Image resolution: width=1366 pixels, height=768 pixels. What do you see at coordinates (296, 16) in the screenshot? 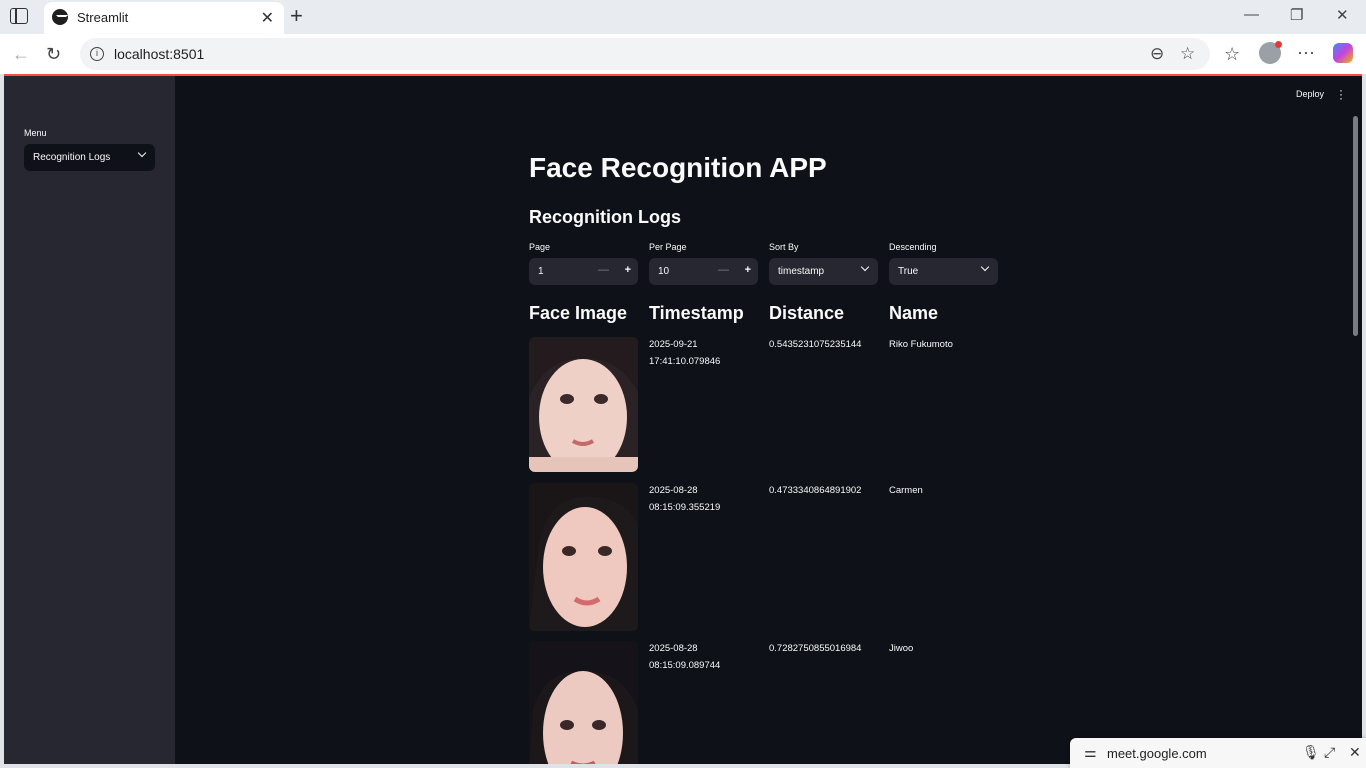
I see `new-tab-icon: +` at bounding box center [296, 16].